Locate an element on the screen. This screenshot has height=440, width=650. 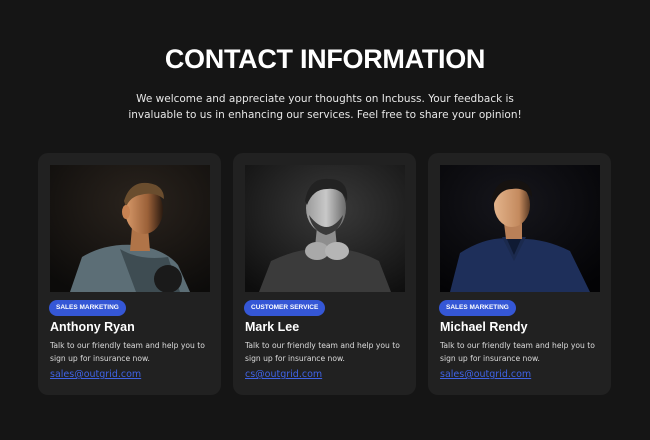
contact-name: Anthony Ryan is located at coordinates (92, 327).